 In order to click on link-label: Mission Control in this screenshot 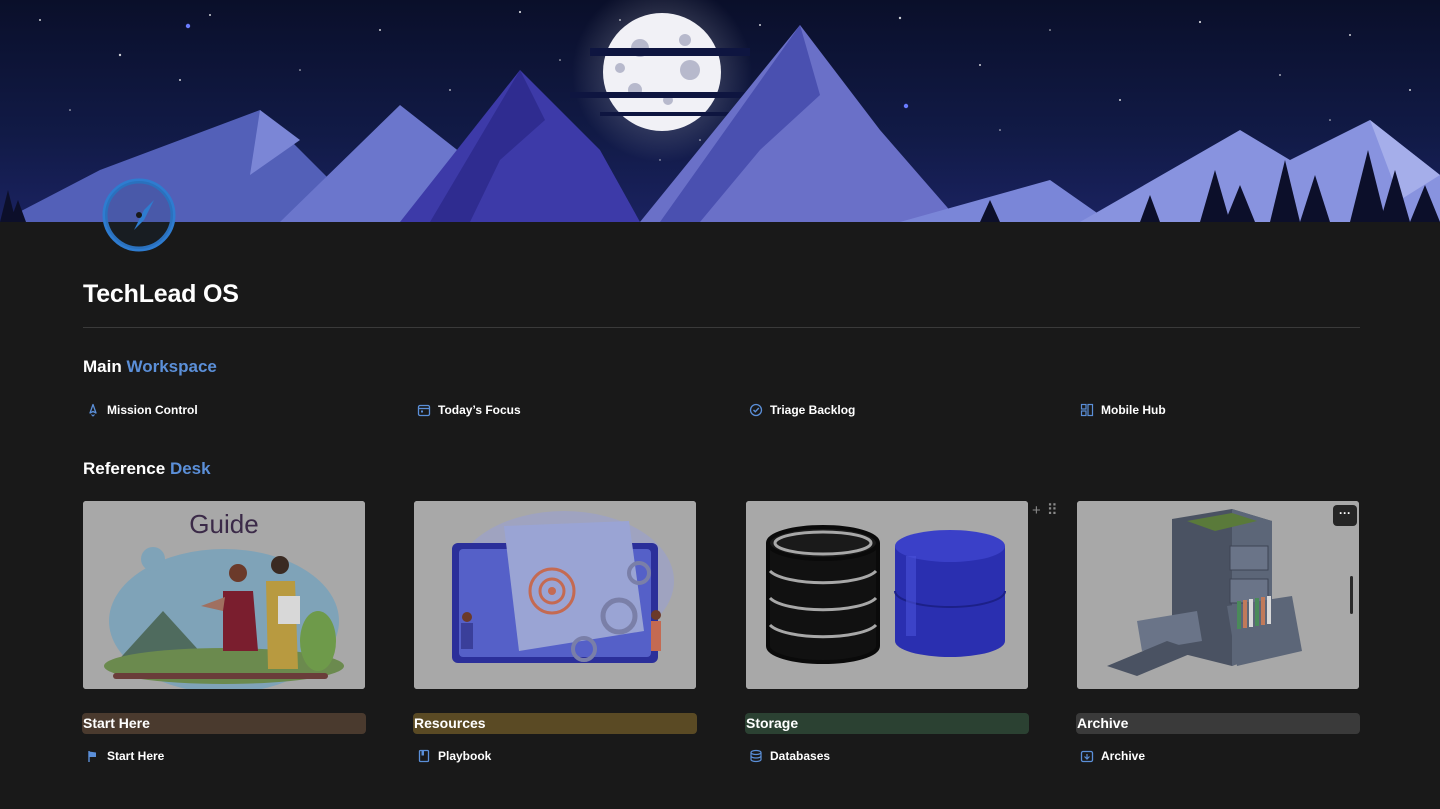, I will do `click(152, 410)`.